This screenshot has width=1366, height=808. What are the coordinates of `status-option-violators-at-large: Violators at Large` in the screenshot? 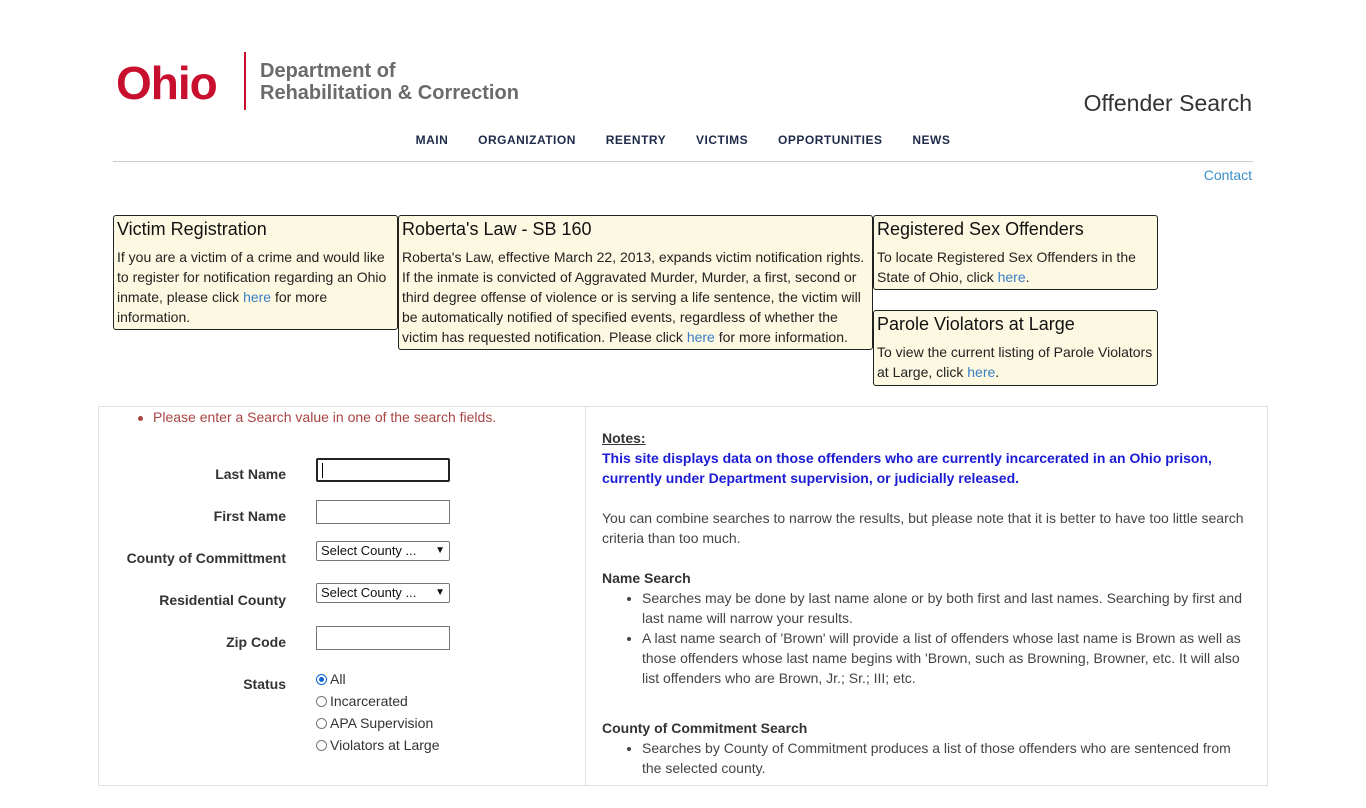 It's located at (377, 748).